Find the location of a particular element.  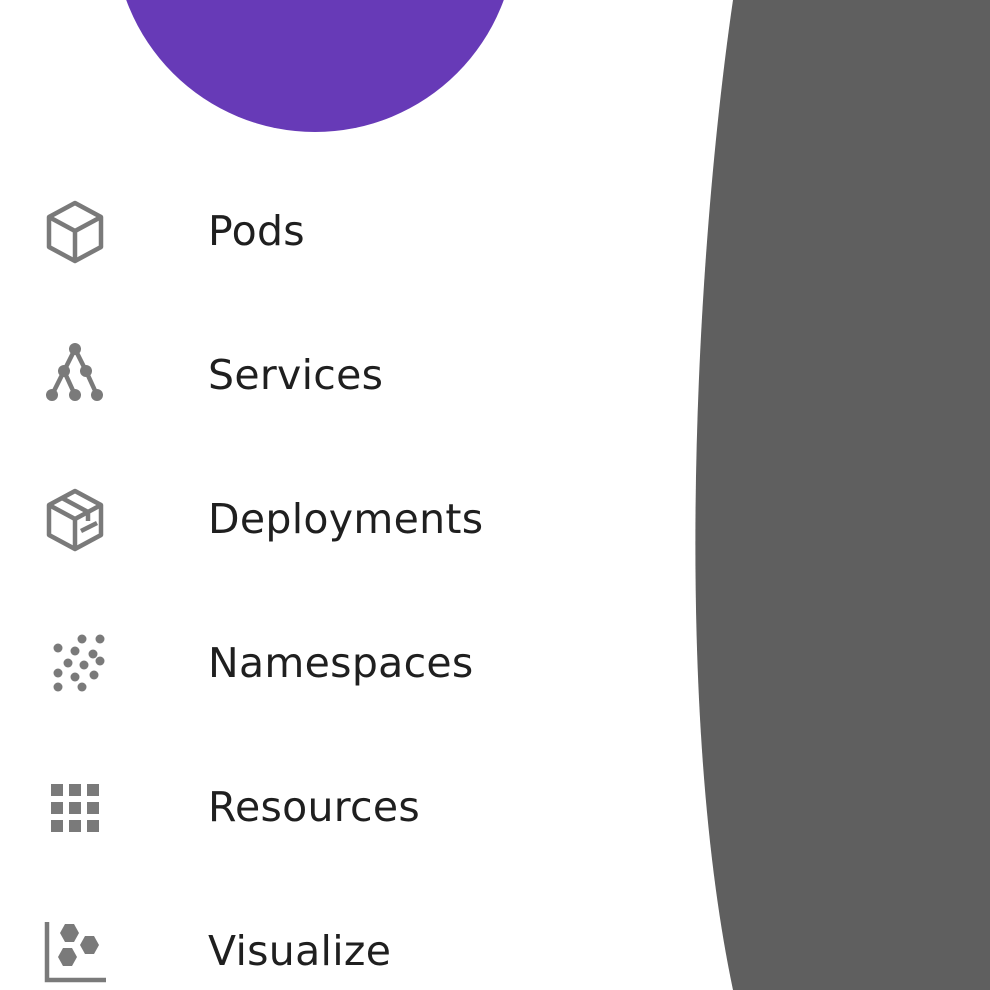

nav-item-pods: Pods is located at coordinates (340, 229).